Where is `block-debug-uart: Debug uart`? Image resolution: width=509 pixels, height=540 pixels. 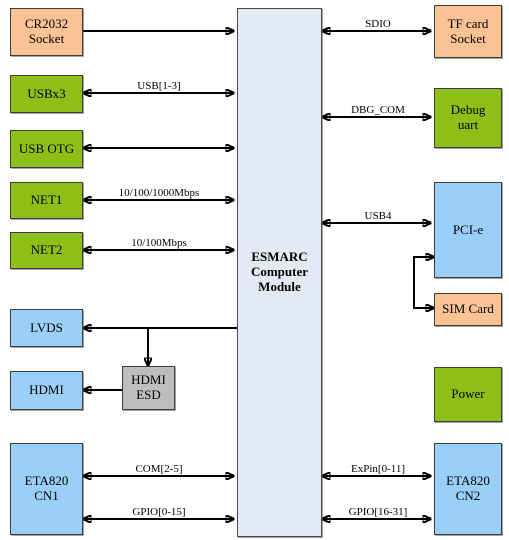 block-debug-uart: Debug uart is located at coordinates (468, 118).